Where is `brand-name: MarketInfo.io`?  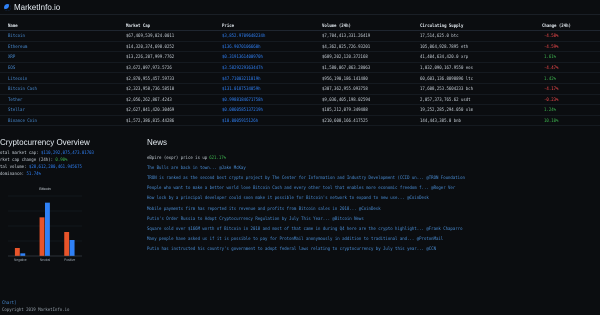
brand-name: MarketInfo.io is located at coordinates (37, 7).